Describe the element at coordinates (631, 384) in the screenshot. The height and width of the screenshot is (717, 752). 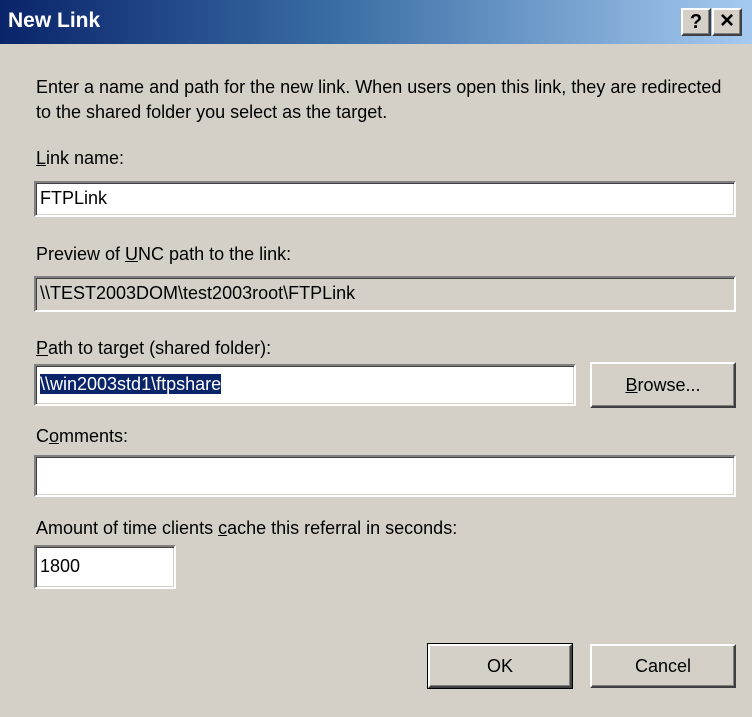
I see `browse-button-mnemonic: B` at that location.